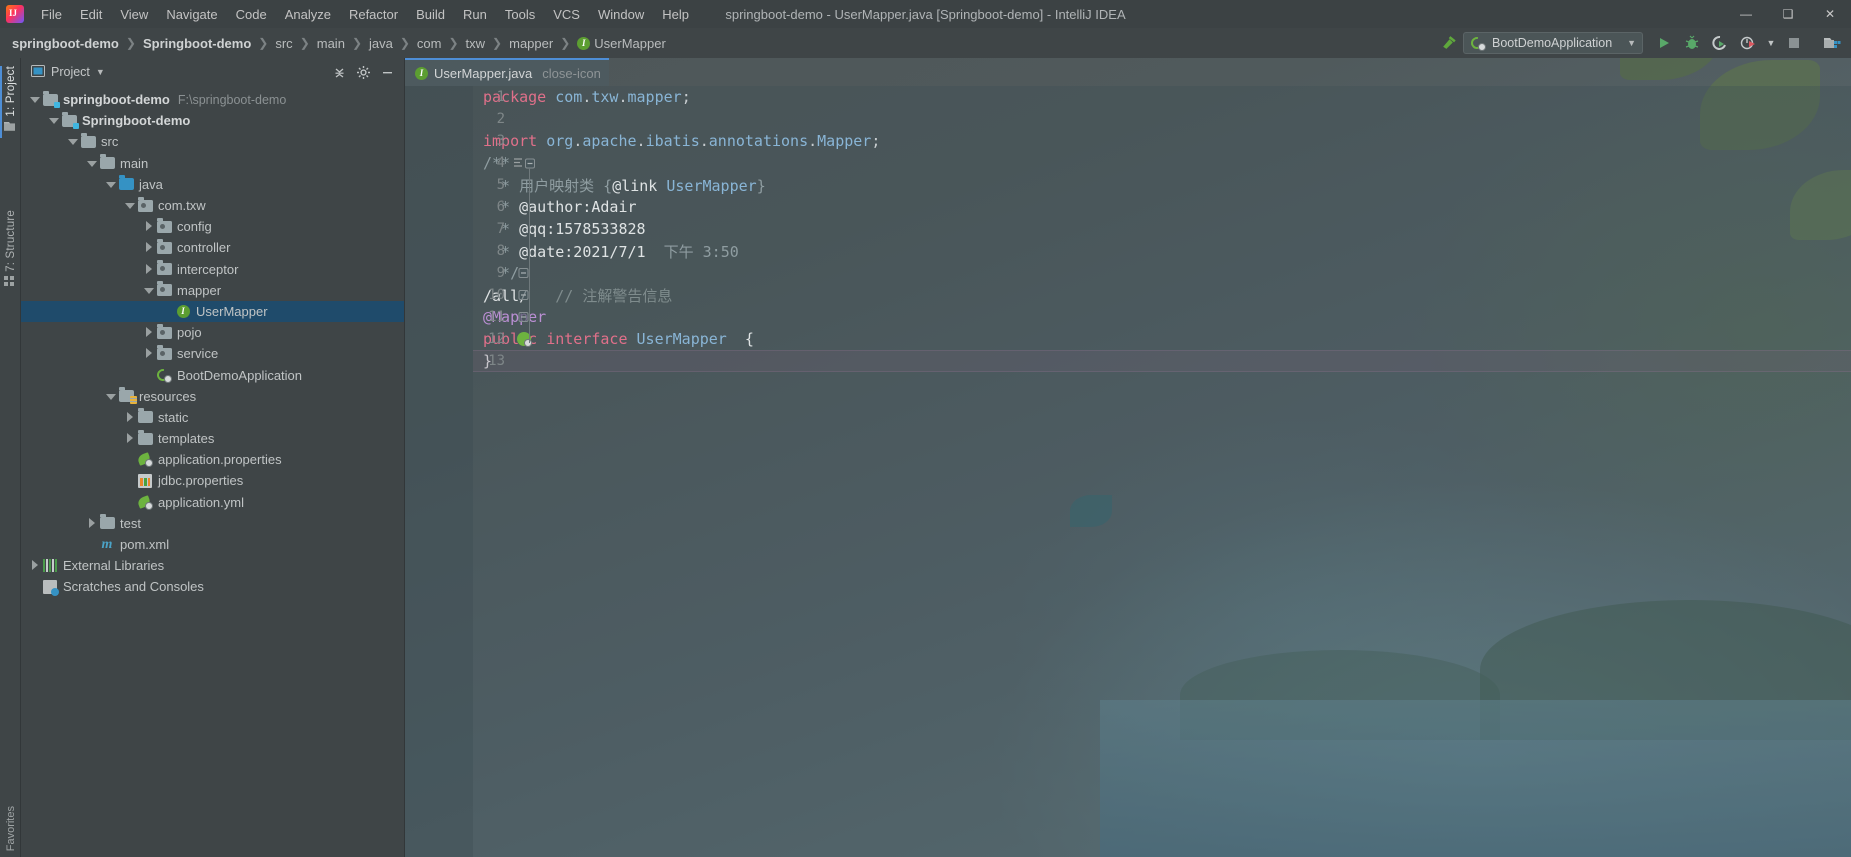  Describe the element at coordinates (212, 141) in the screenshot. I see `tree-item-src: src` at that location.